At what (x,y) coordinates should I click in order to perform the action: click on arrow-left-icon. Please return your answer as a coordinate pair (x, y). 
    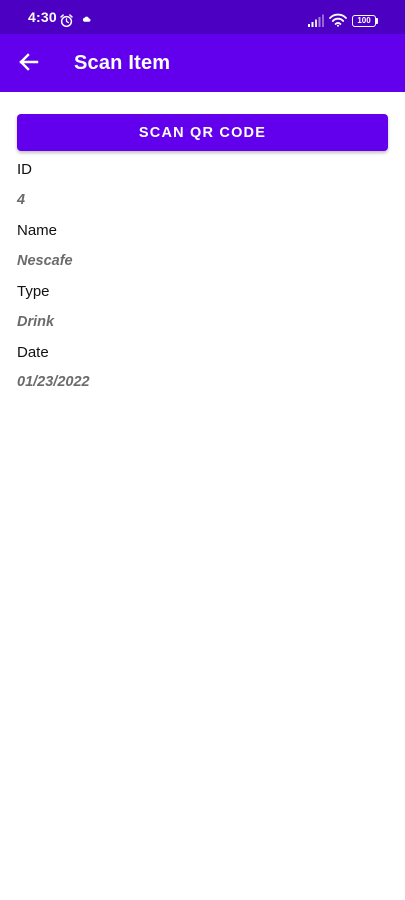
    Looking at the image, I should click on (29, 62).